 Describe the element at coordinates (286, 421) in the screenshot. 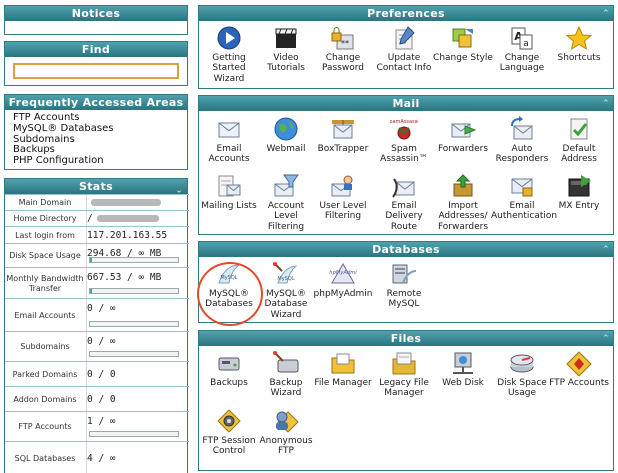

I see `anonymous-ftp-icon` at that location.